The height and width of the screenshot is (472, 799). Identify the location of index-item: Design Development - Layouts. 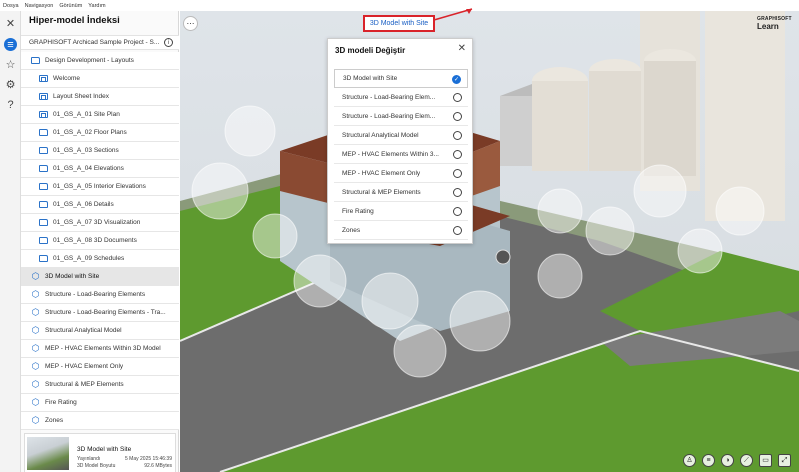
(100, 61).